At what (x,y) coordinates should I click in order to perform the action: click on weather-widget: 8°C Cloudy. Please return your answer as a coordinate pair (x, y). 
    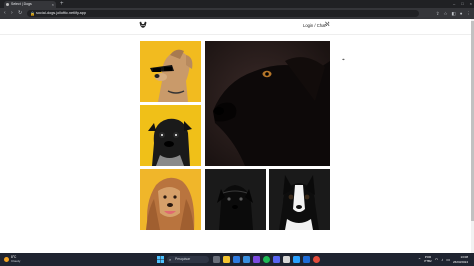
    Looking at the image, I should click on (19, 259).